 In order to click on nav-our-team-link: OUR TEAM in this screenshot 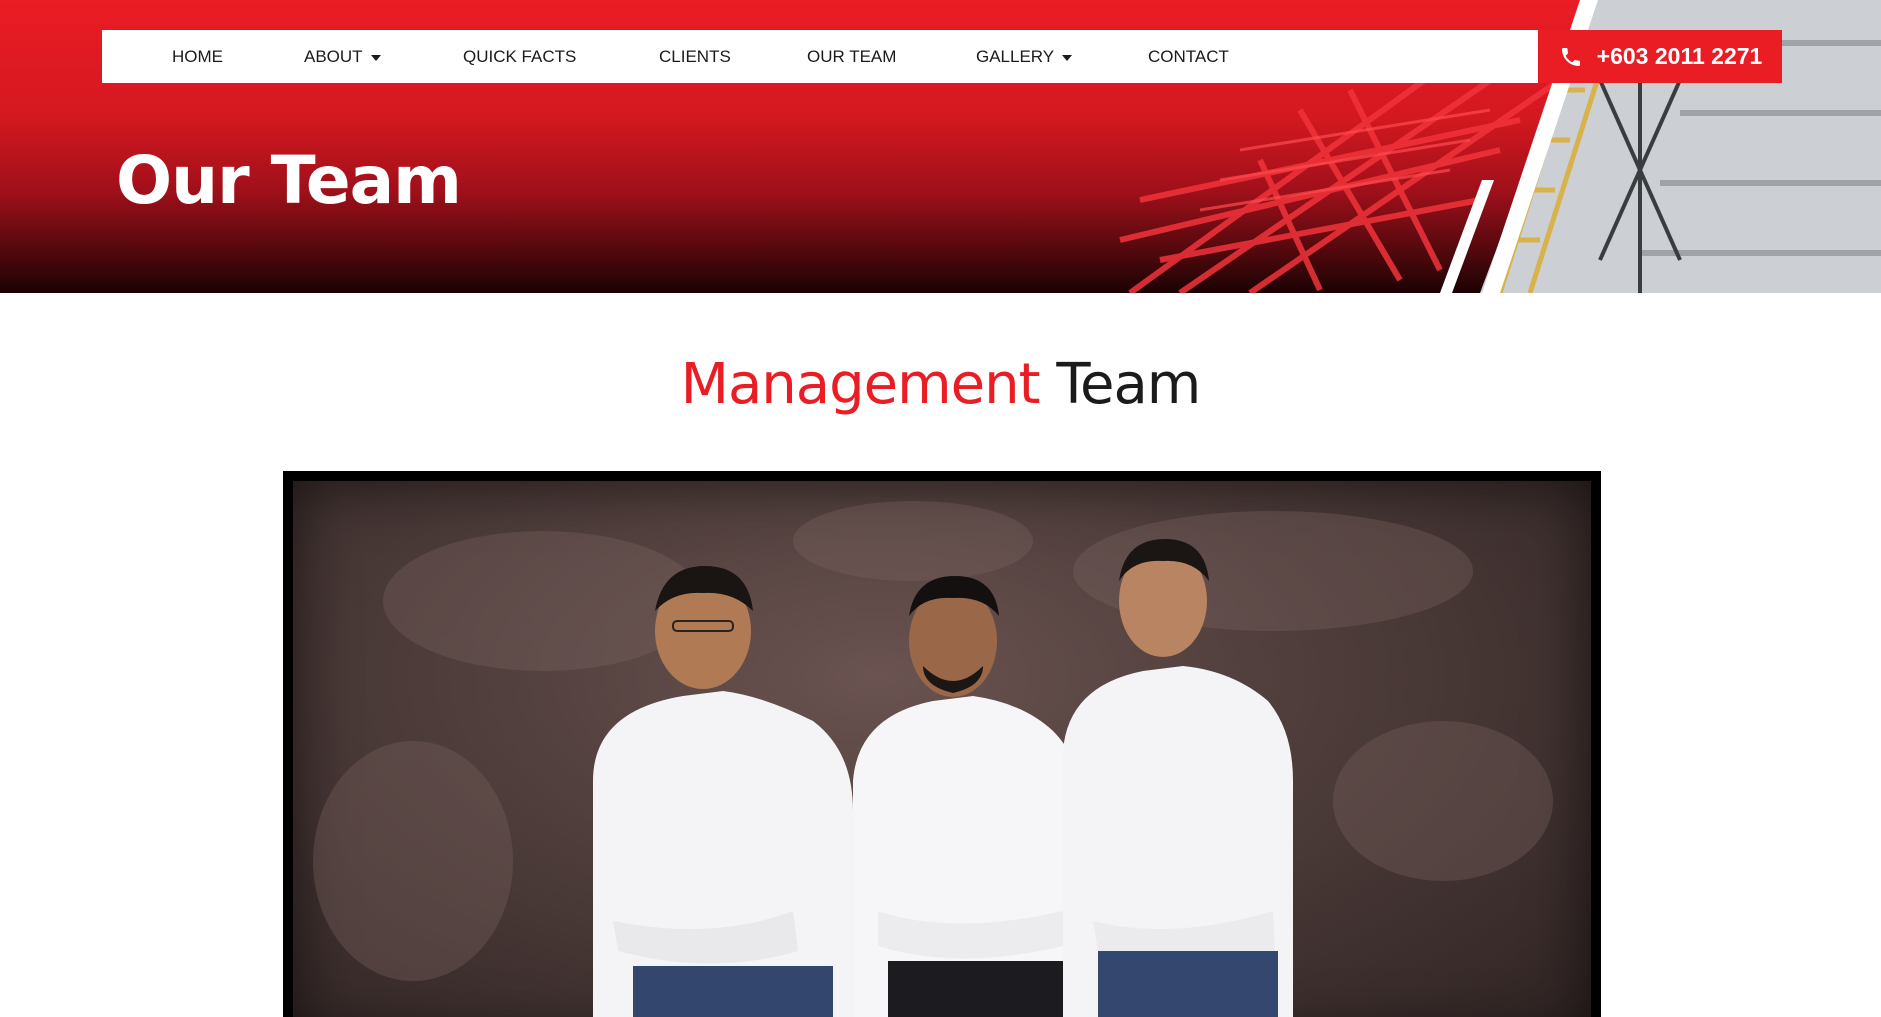, I will do `click(851, 56)`.